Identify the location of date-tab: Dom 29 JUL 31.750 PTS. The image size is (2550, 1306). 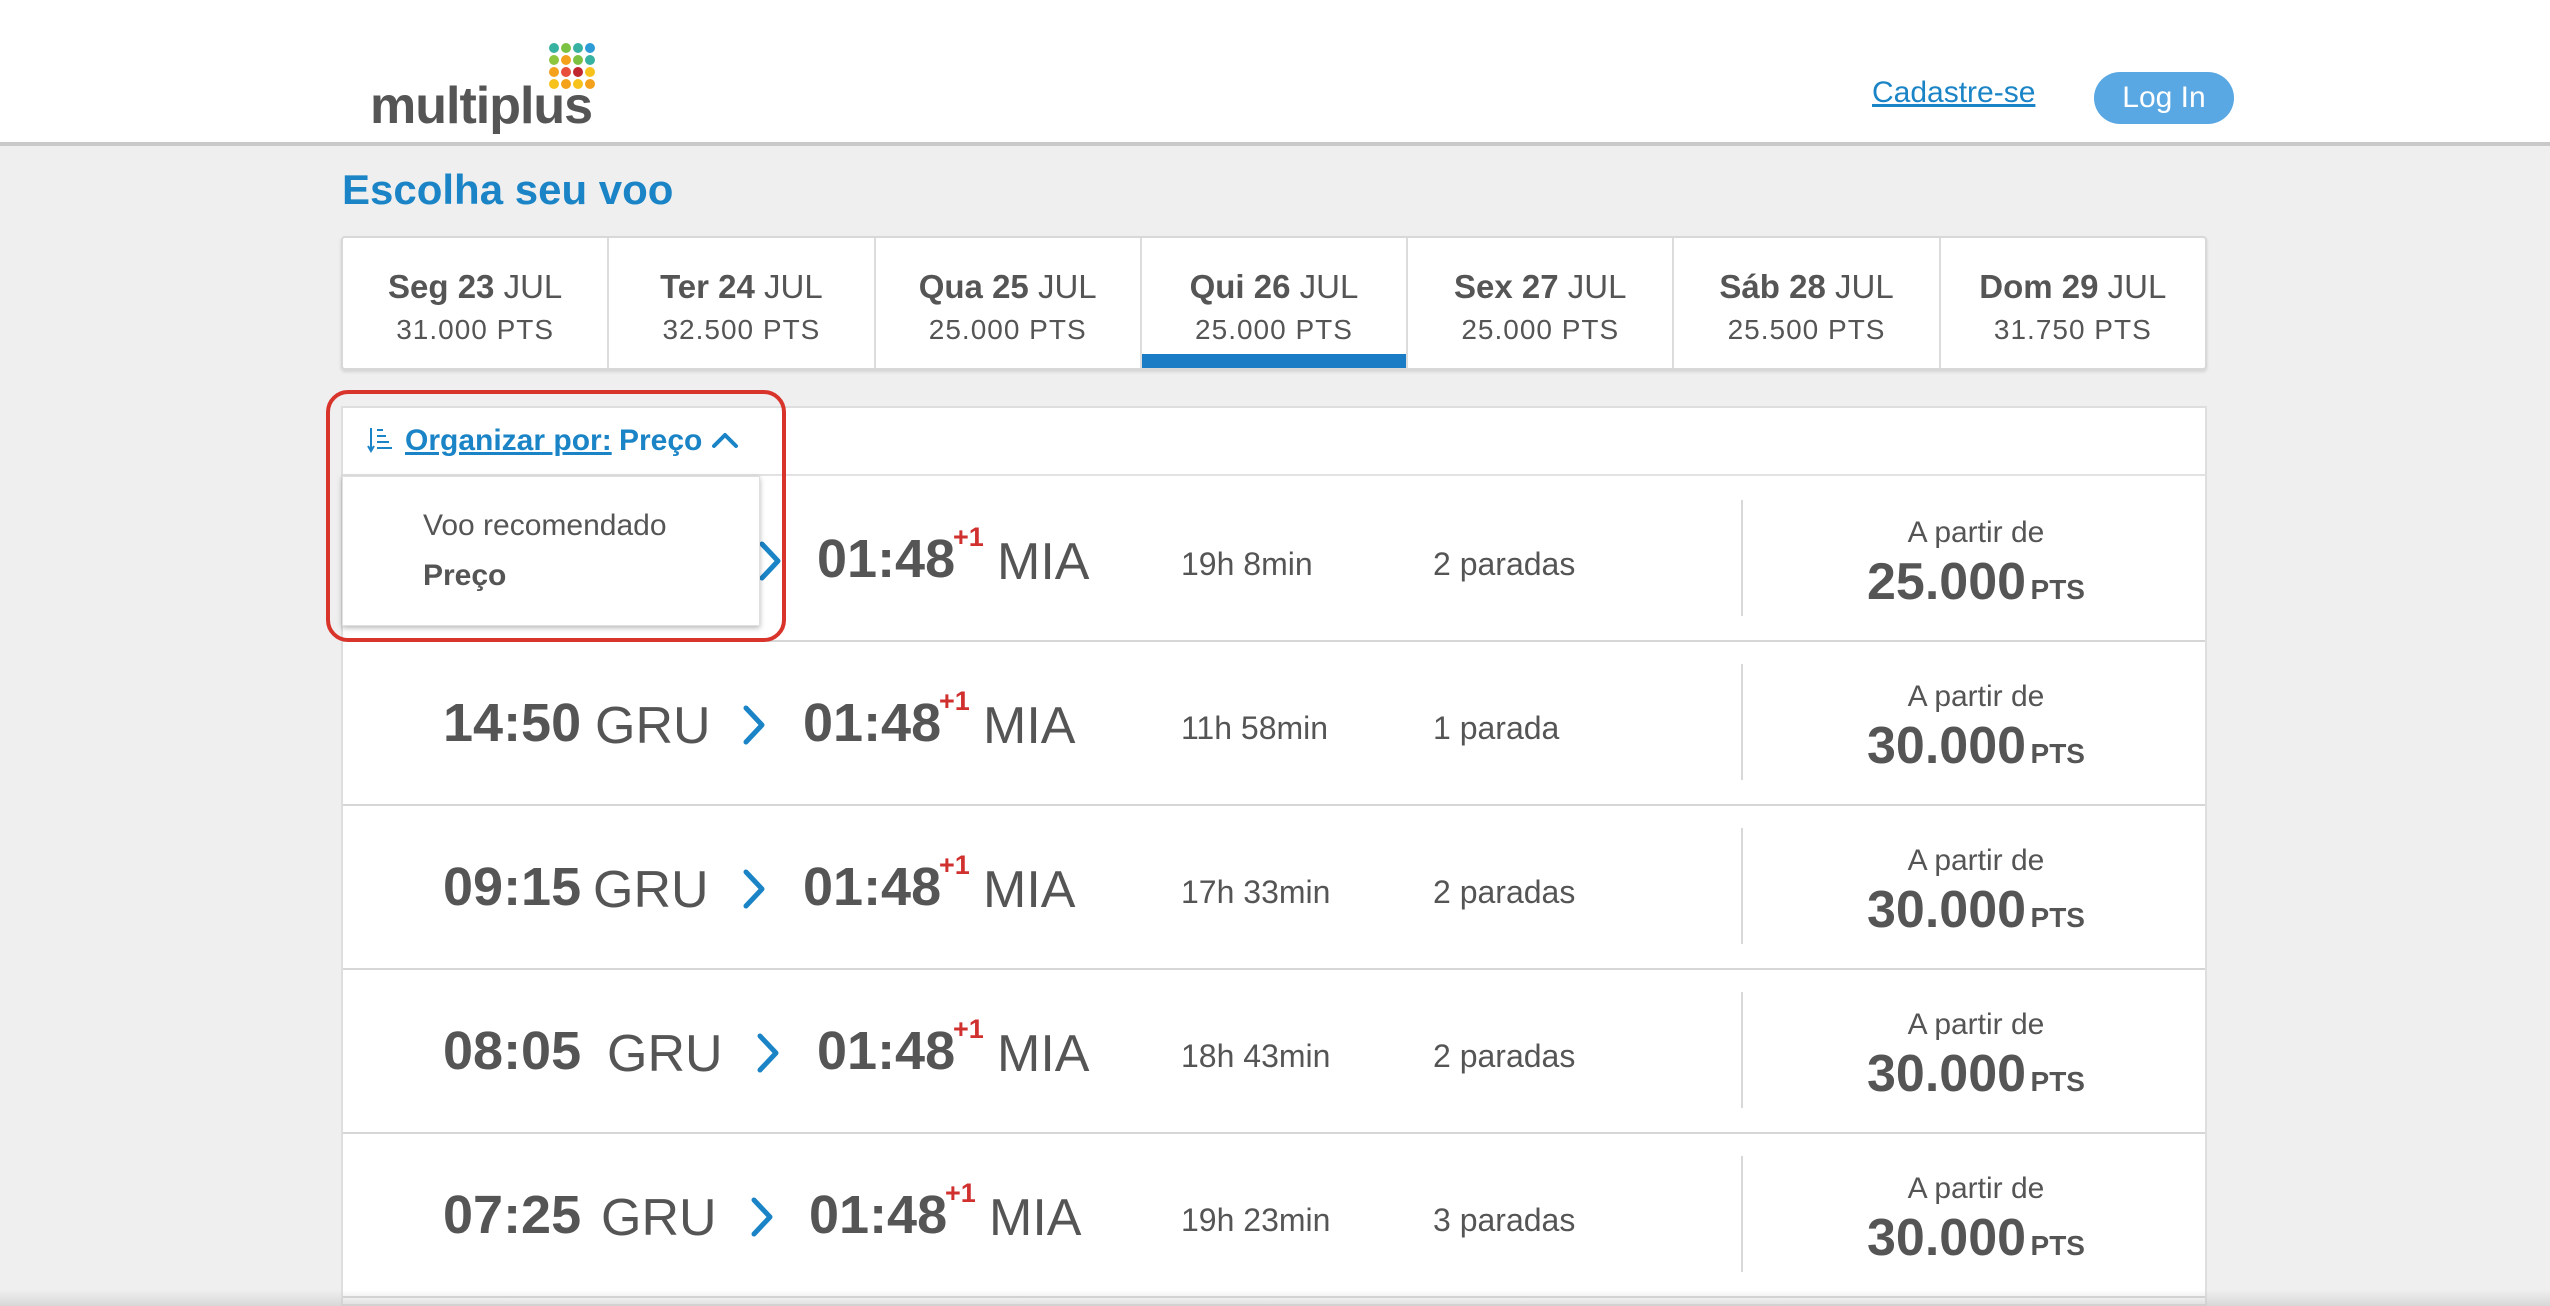
(2073, 303).